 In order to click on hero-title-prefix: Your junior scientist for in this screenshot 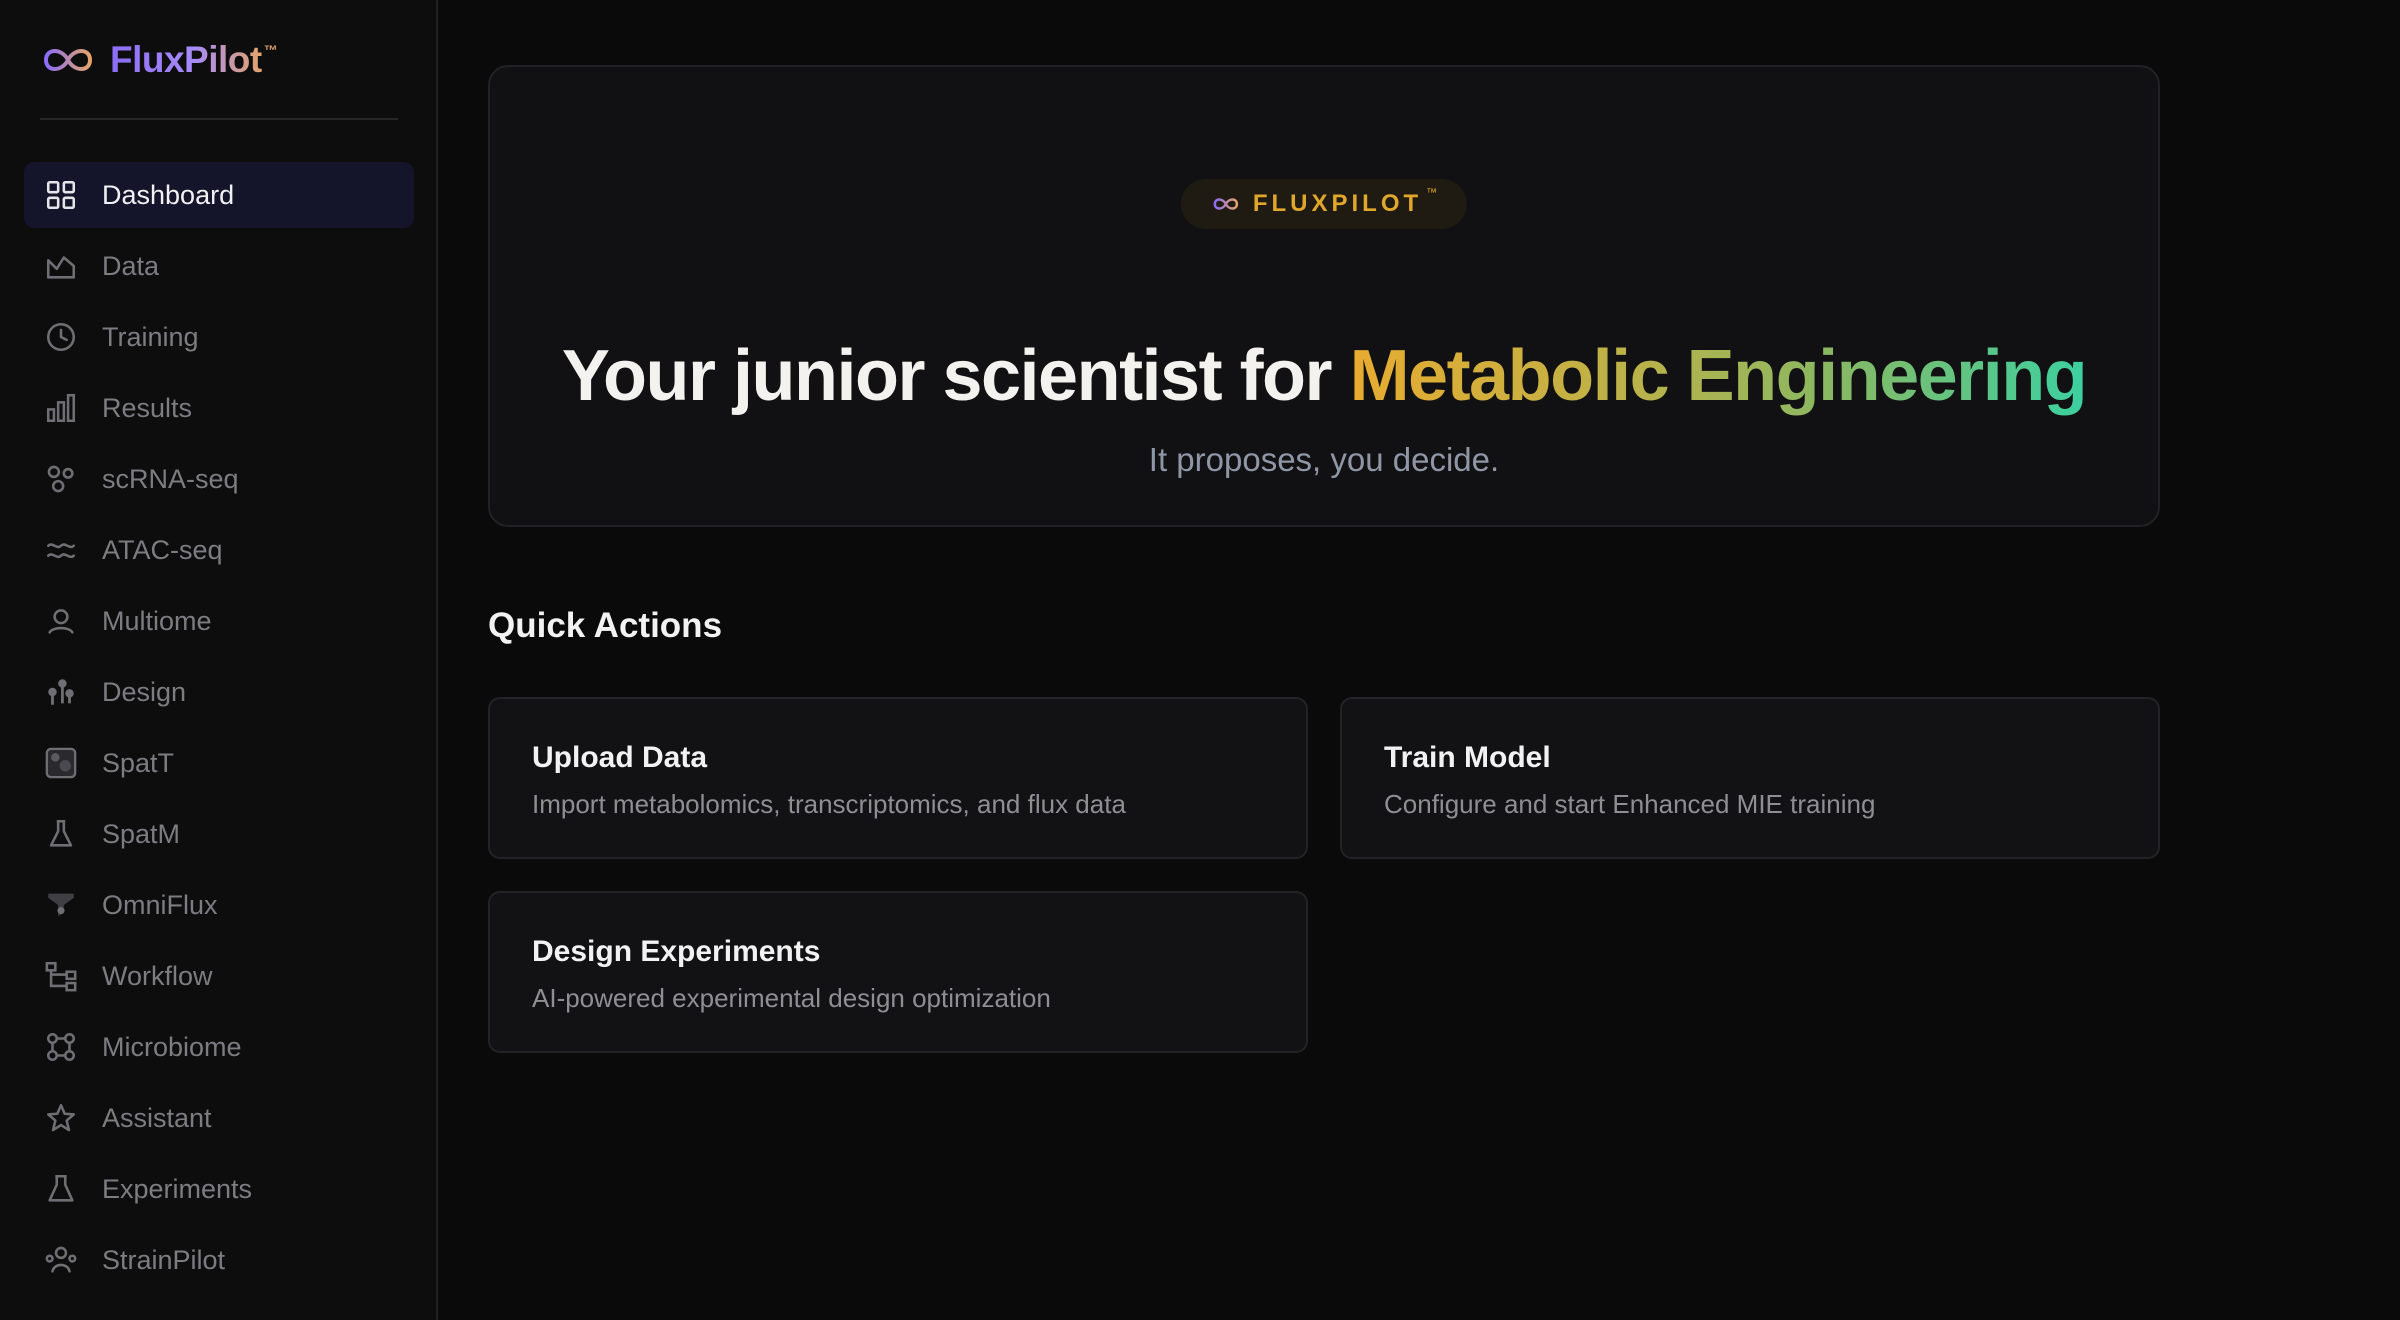, I will do `click(955, 376)`.